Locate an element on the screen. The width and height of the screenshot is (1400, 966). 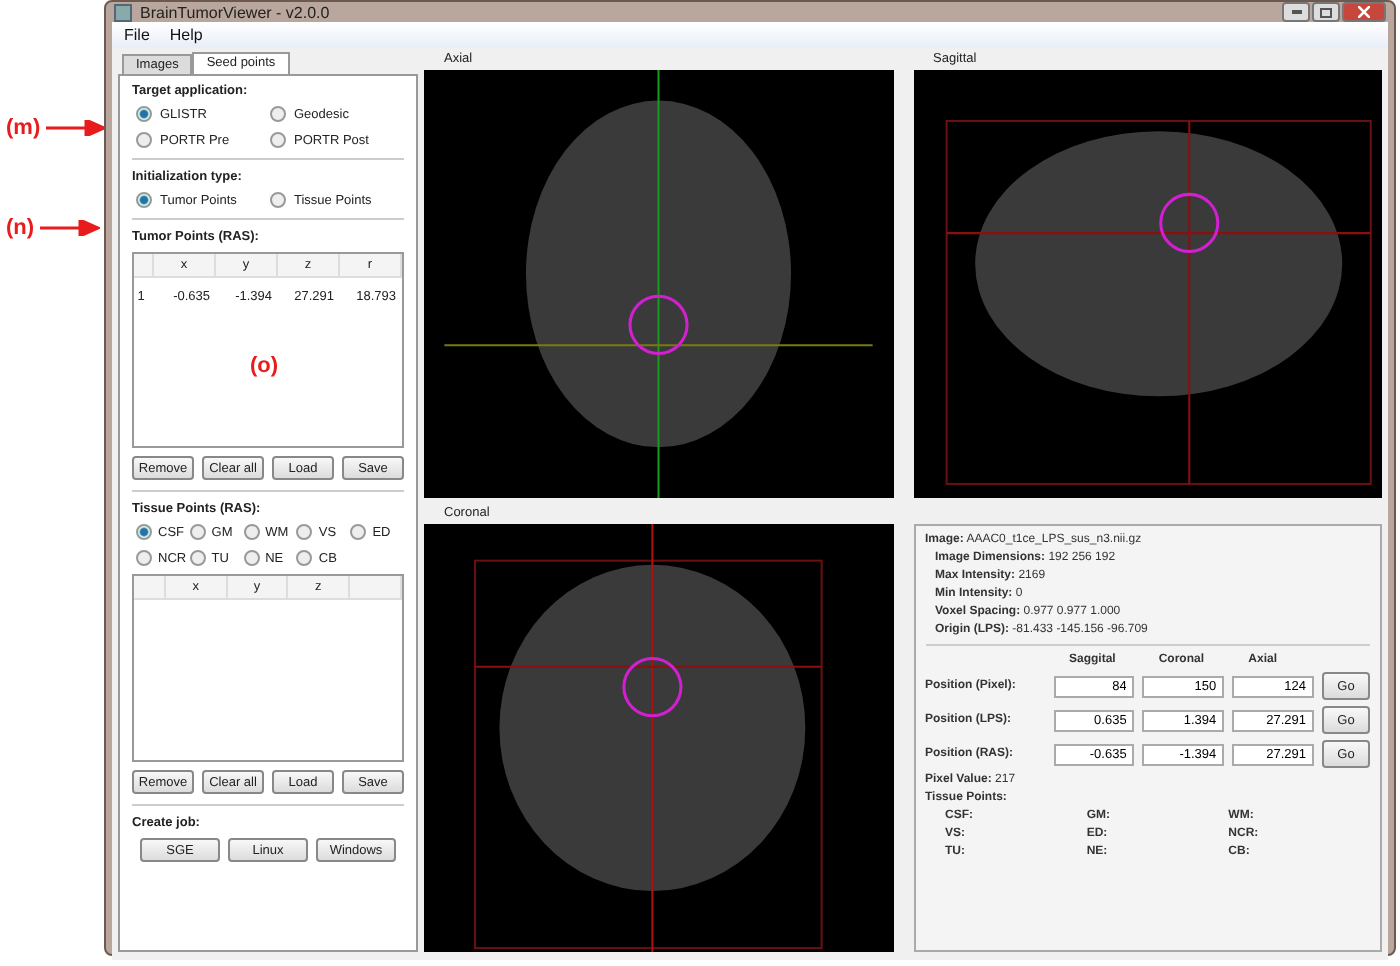
close-icon is located at coordinates (1364, 12).